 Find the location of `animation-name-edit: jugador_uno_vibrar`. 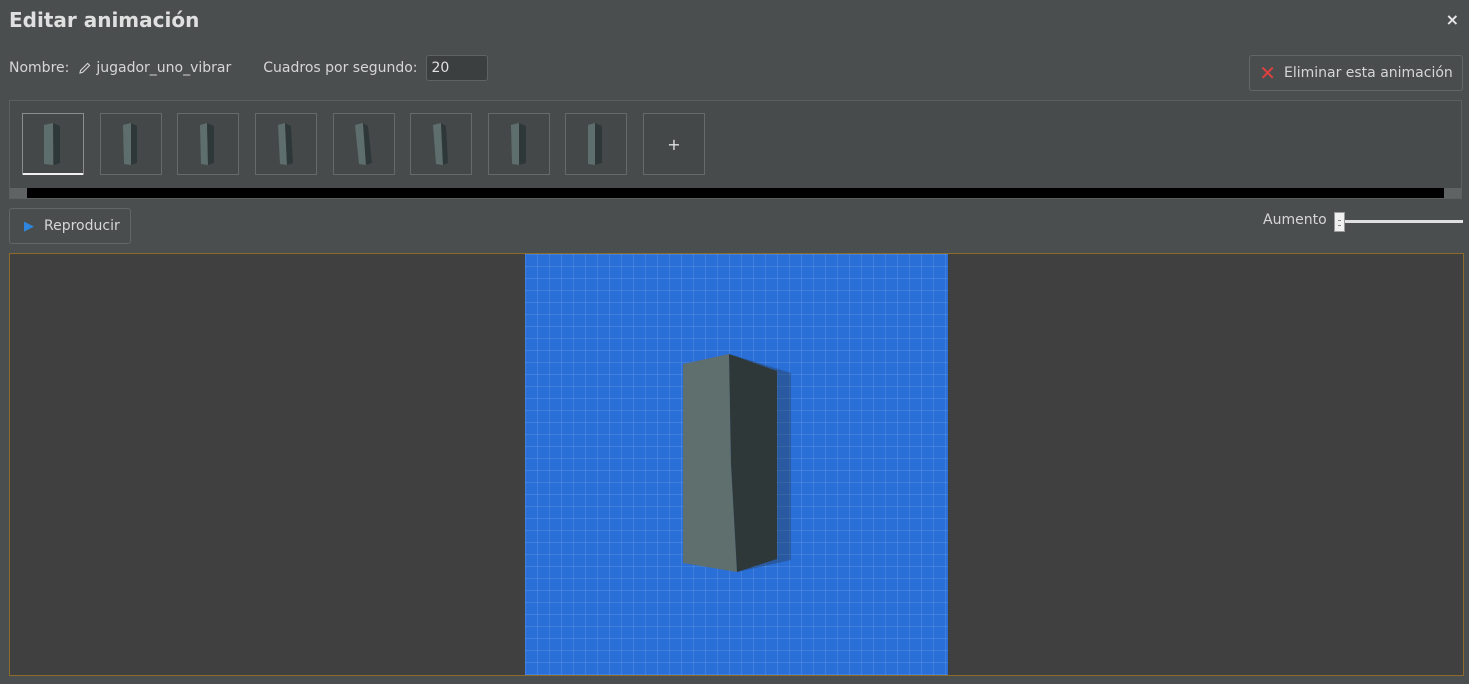

animation-name-edit: jugador_uno_vibrar is located at coordinates (155, 68).